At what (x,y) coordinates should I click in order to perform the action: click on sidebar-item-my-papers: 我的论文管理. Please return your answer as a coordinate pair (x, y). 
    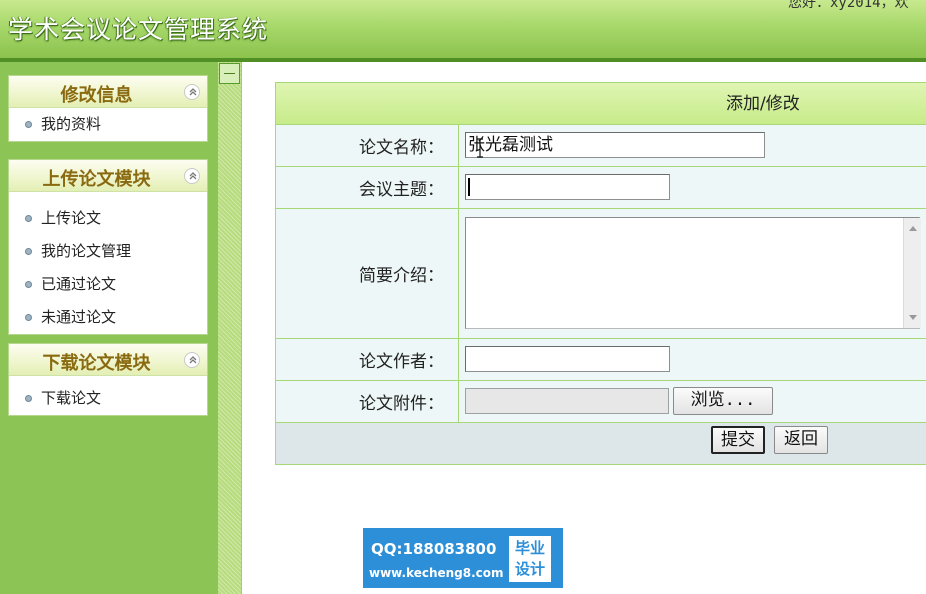
    Looking at the image, I should click on (108, 251).